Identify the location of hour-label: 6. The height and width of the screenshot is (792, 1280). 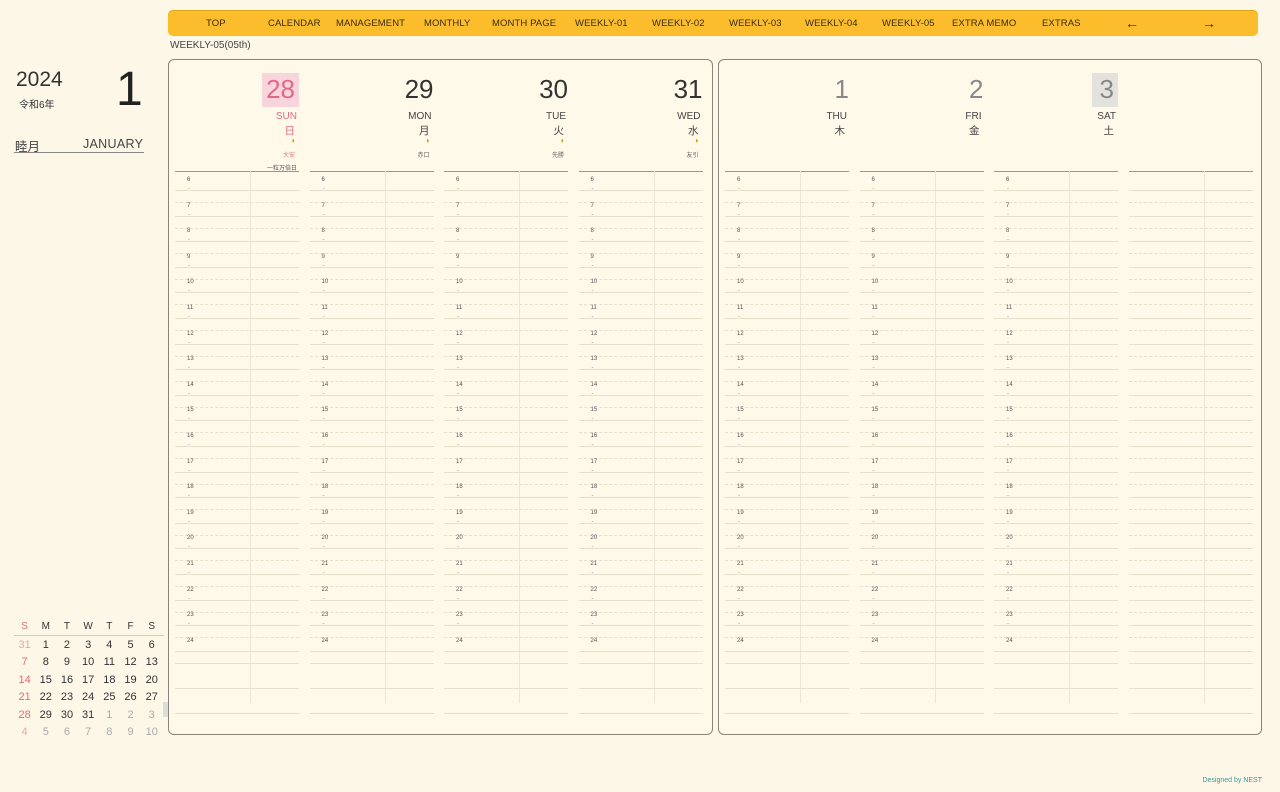
(592, 180).